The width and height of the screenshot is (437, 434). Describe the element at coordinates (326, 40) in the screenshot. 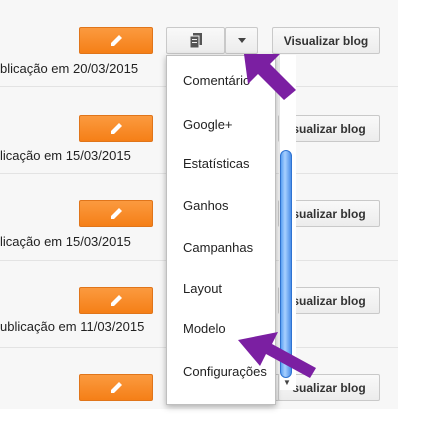

I see `view-blog-button: Visualizar blog` at that location.